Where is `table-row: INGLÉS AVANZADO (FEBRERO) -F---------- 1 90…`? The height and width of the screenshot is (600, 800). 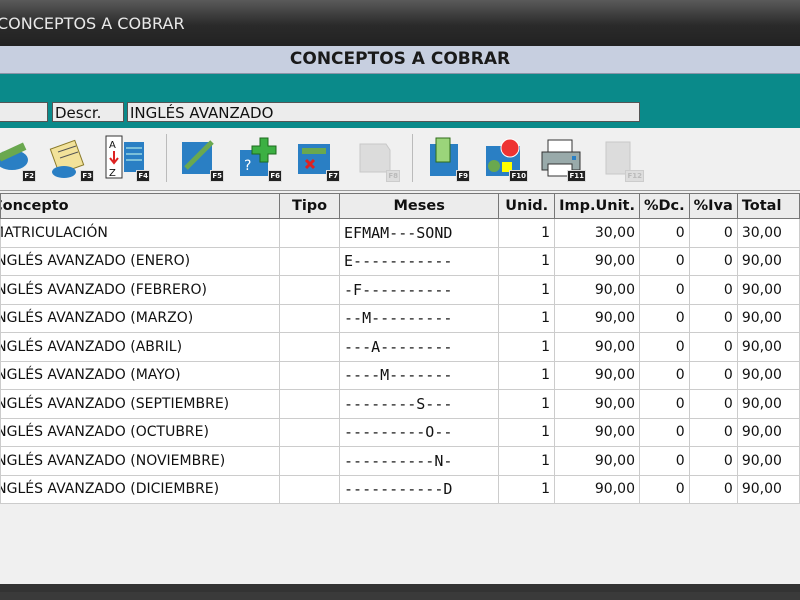 table-row: INGLÉS AVANZADO (FEBRERO) -F---------- 1 90… is located at coordinates (400, 290).